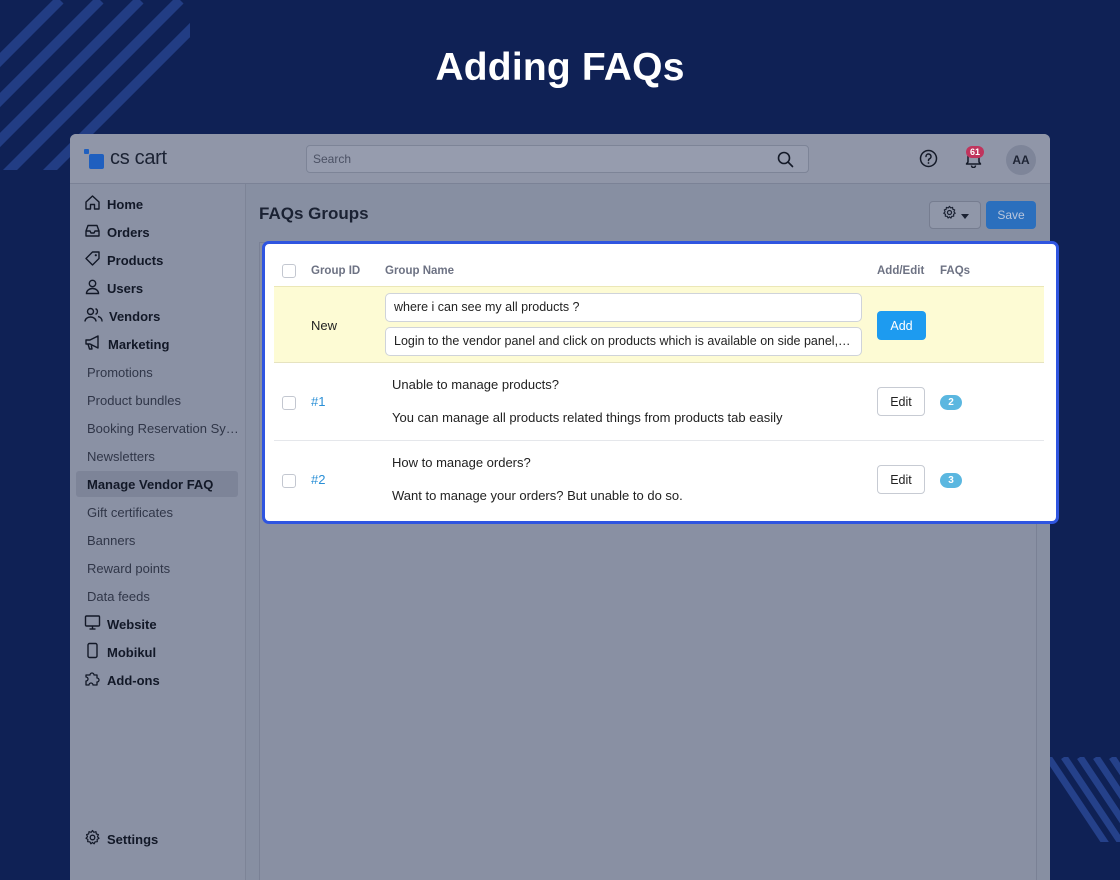 Image resolution: width=1120 pixels, height=880 pixels. Describe the element at coordinates (133, 680) in the screenshot. I see `sidebar-item-label: Add-ons` at that location.